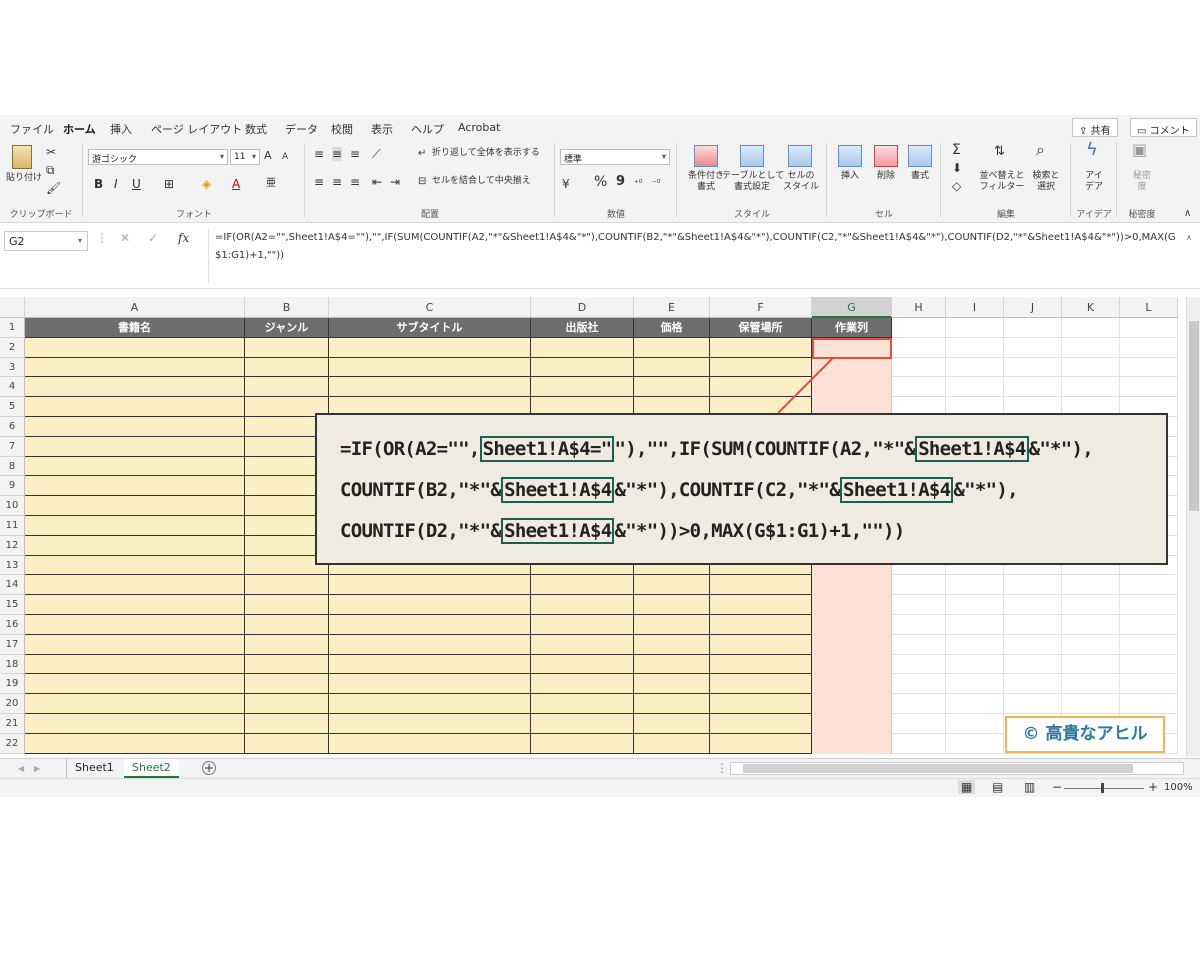 The image size is (1200, 960). What do you see at coordinates (12, 704) in the screenshot?
I see `row-header-20: 20` at bounding box center [12, 704].